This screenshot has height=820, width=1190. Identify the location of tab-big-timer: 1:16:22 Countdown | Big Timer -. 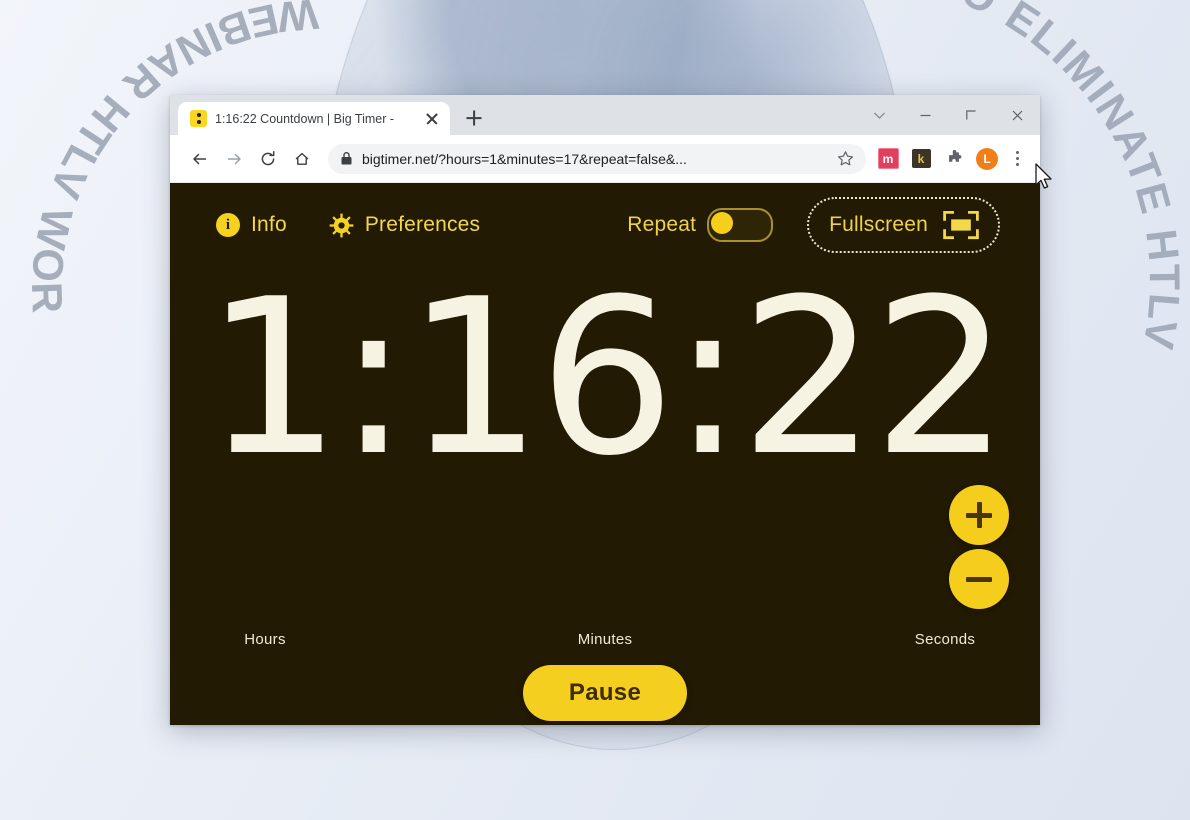
(314, 118).